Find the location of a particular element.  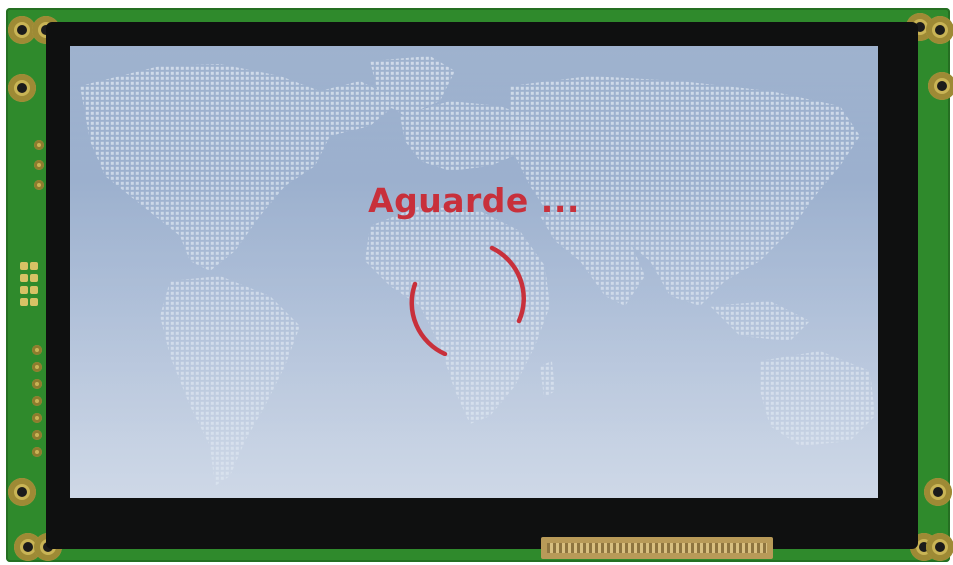

loading-spinner-icon is located at coordinates (467, 300).